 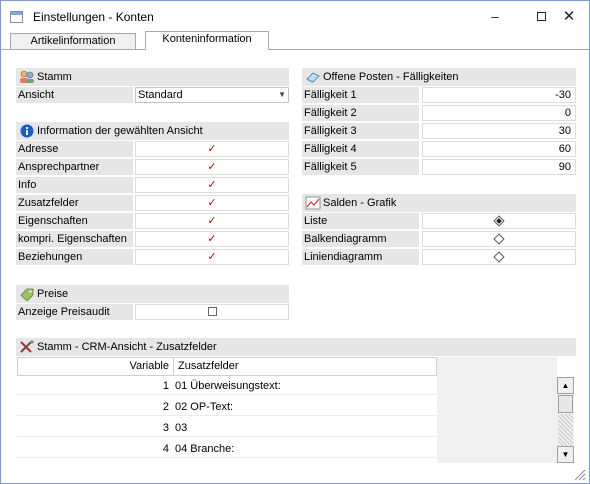 I want to click on triangle-down-icon: ▼, so click(x=565, y=454).